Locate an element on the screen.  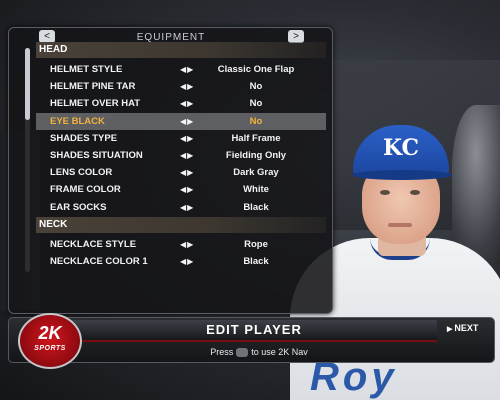
option-value: White is located at coordinates (256, 190).